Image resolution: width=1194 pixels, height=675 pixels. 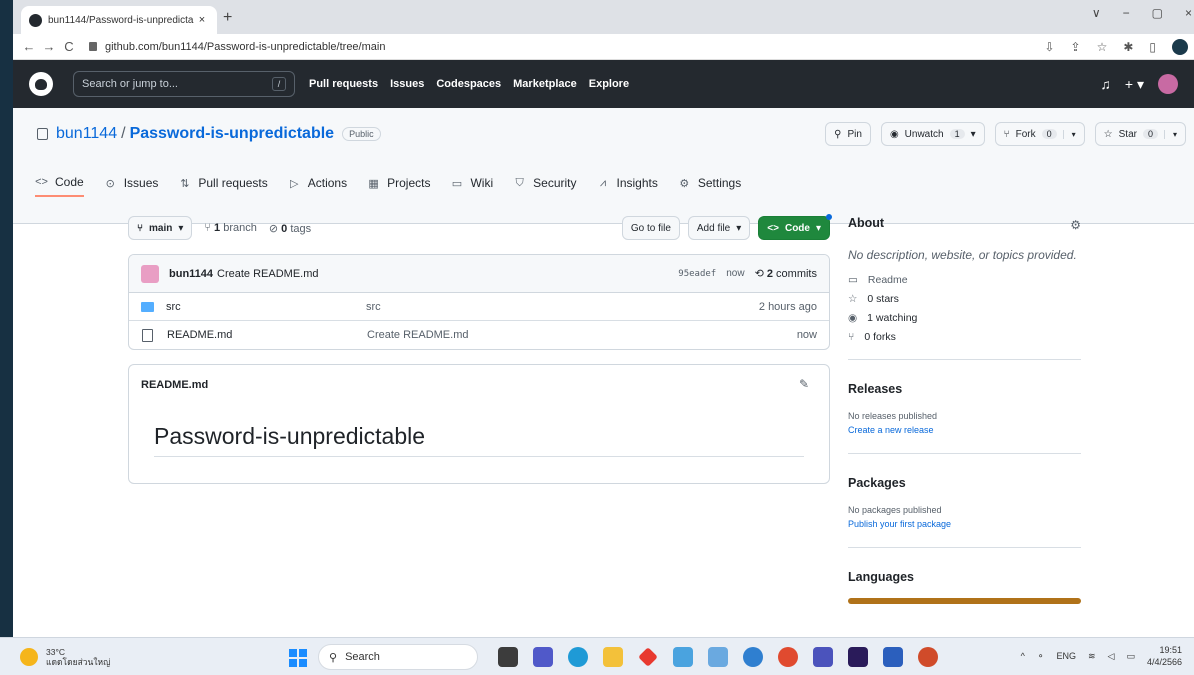 I want to click on pencil-icon: ✎, so click(x=804, y=384).